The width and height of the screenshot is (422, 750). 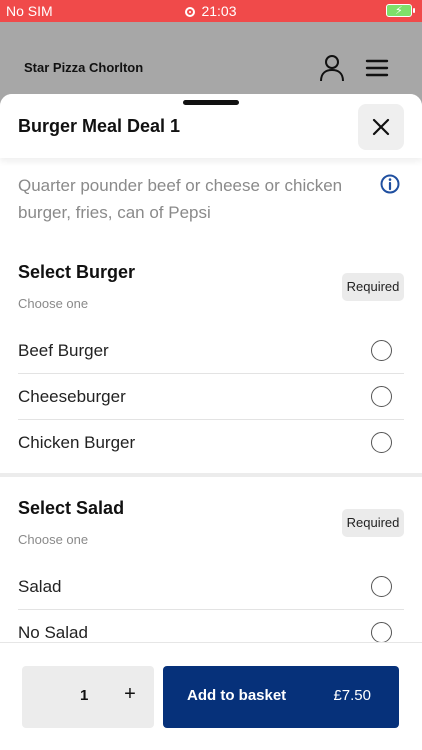 What do you see at coordinates (84, 695) in the screenshot?
I see `quantity-value: 1` at bounding box center [84, 695].